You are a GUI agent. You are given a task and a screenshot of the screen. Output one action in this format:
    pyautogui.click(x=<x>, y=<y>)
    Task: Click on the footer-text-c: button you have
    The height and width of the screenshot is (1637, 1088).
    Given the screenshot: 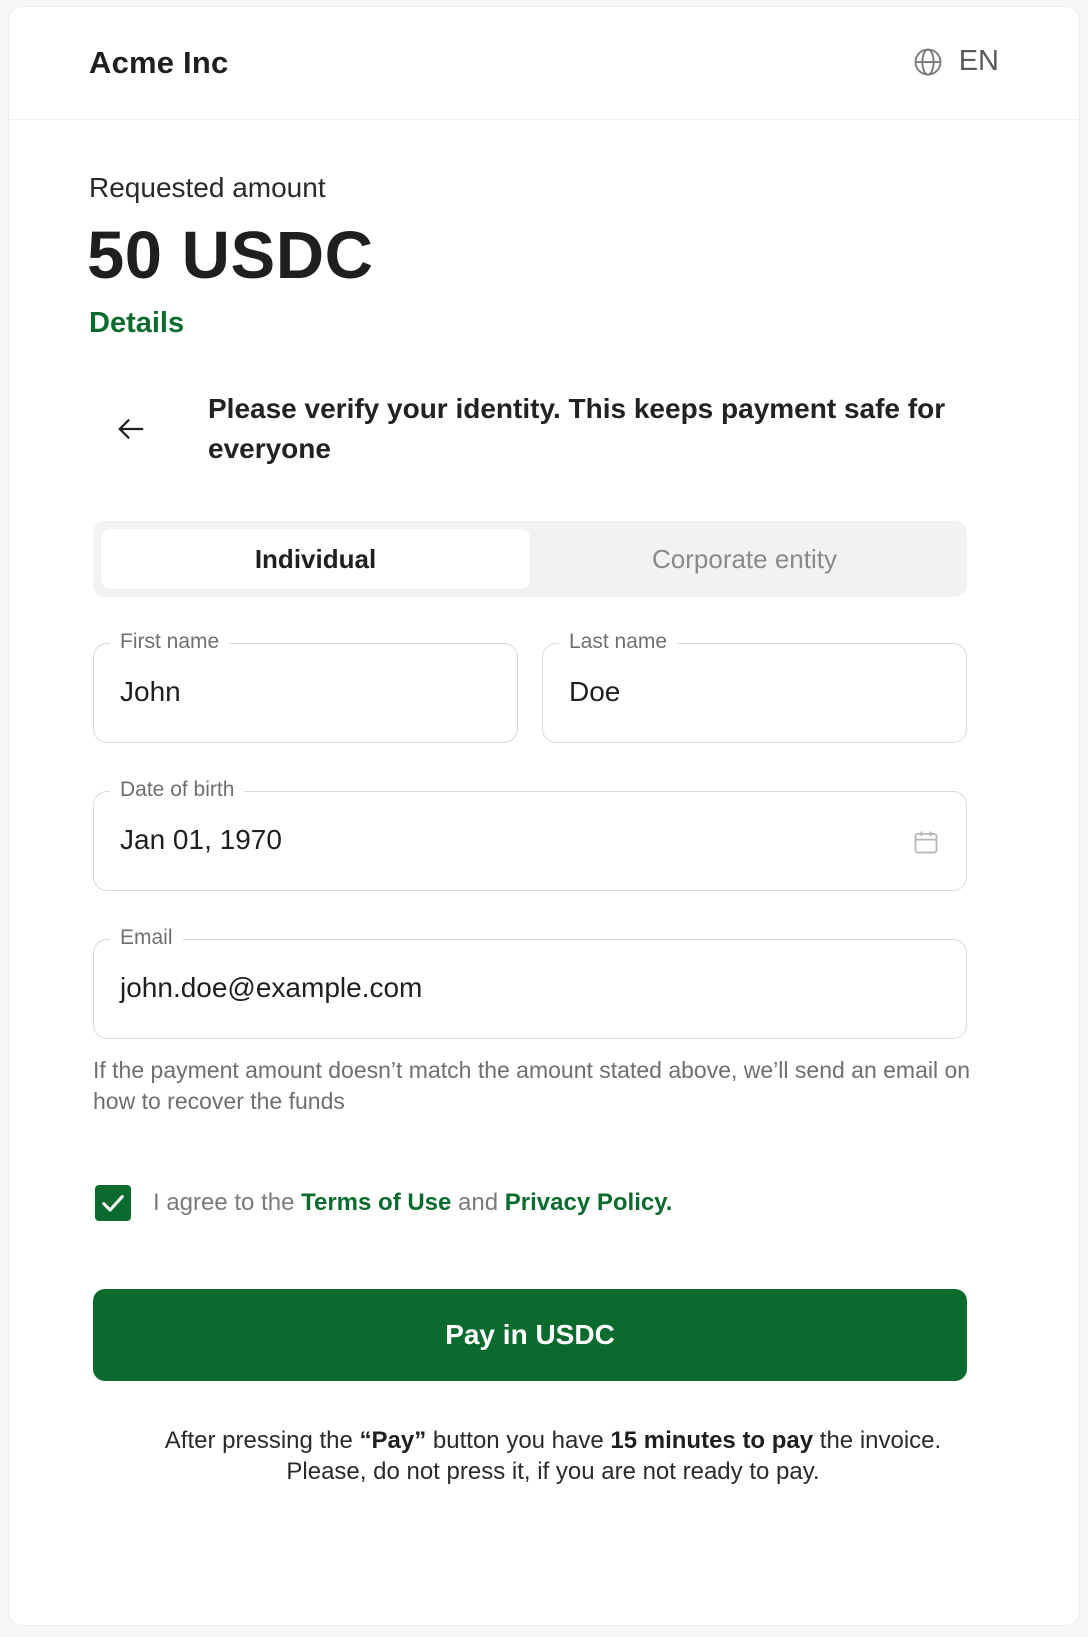 What is the action you would take?
    pyautogui.click(x=518, y=1440)
    